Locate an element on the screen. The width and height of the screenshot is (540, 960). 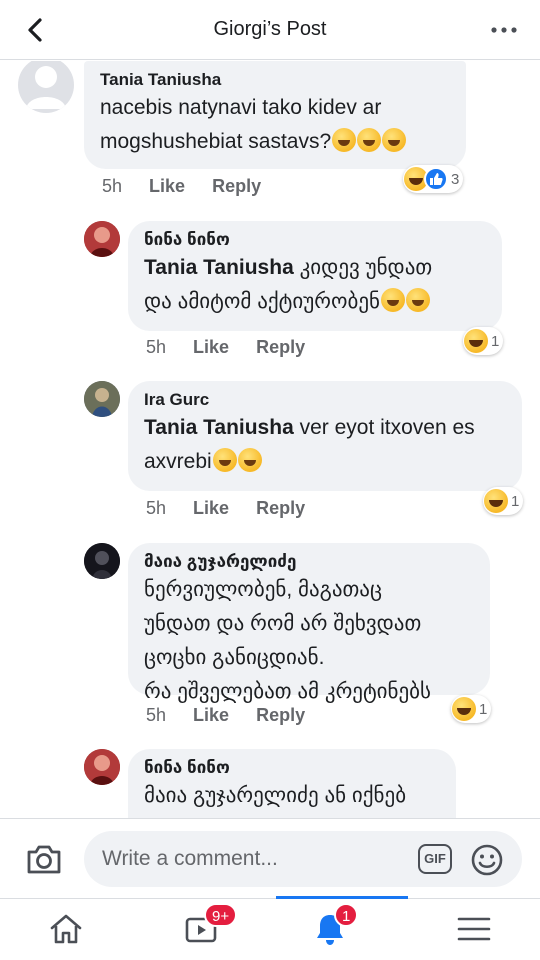
hamburger-menu-icon is located at coordinates (474, 929).